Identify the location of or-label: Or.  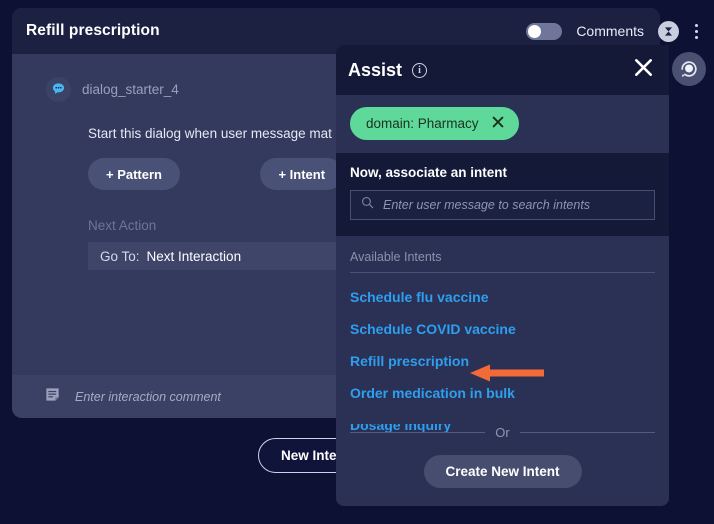
(502, 432).